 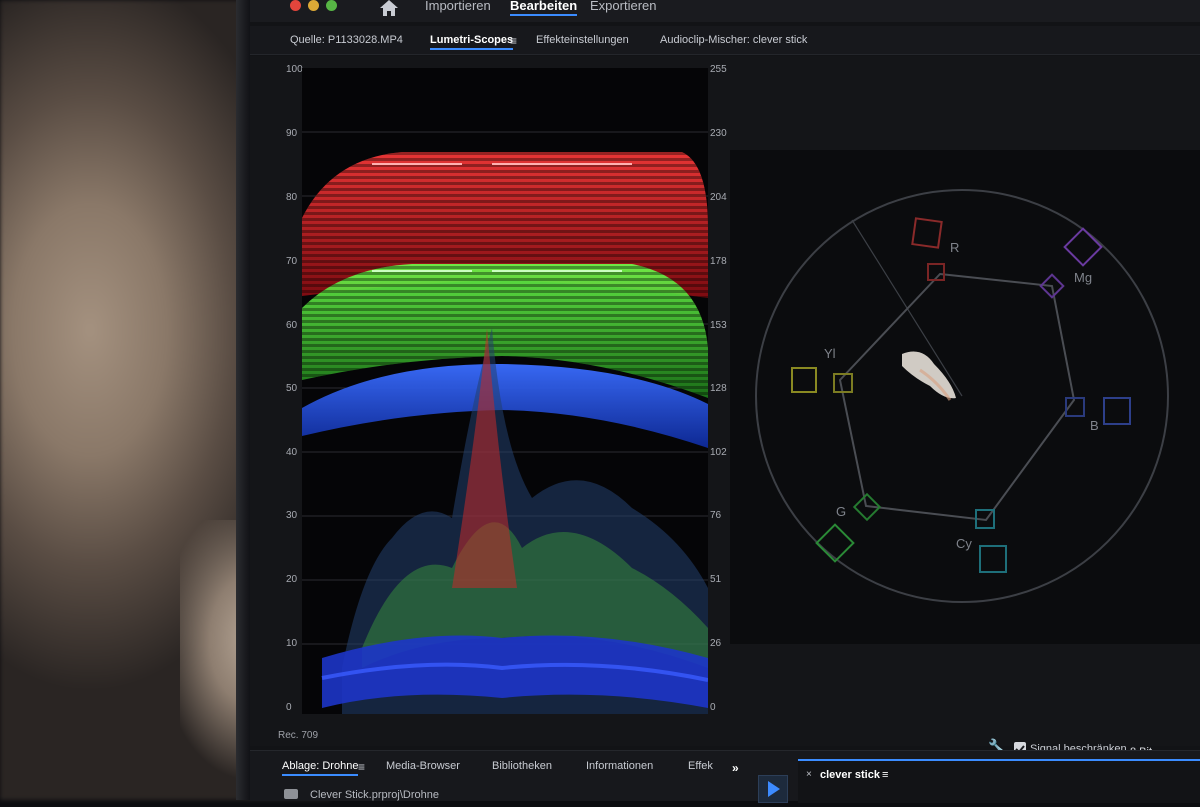 I want to click on play-button, so click(x=773, y=789).